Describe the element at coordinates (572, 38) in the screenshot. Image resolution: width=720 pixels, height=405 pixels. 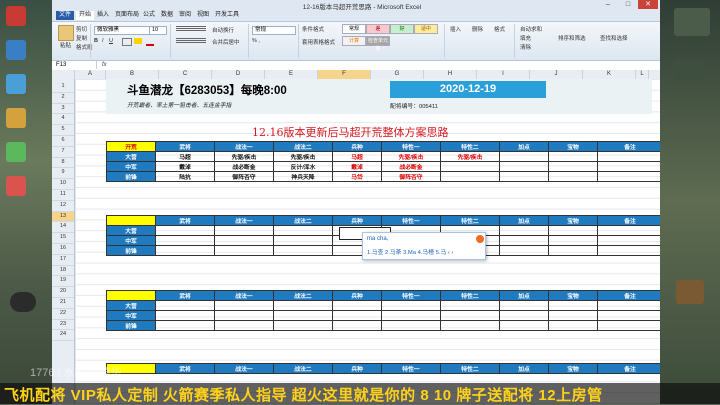
I see `sort-filter-button: 排序和筛选` at that location.